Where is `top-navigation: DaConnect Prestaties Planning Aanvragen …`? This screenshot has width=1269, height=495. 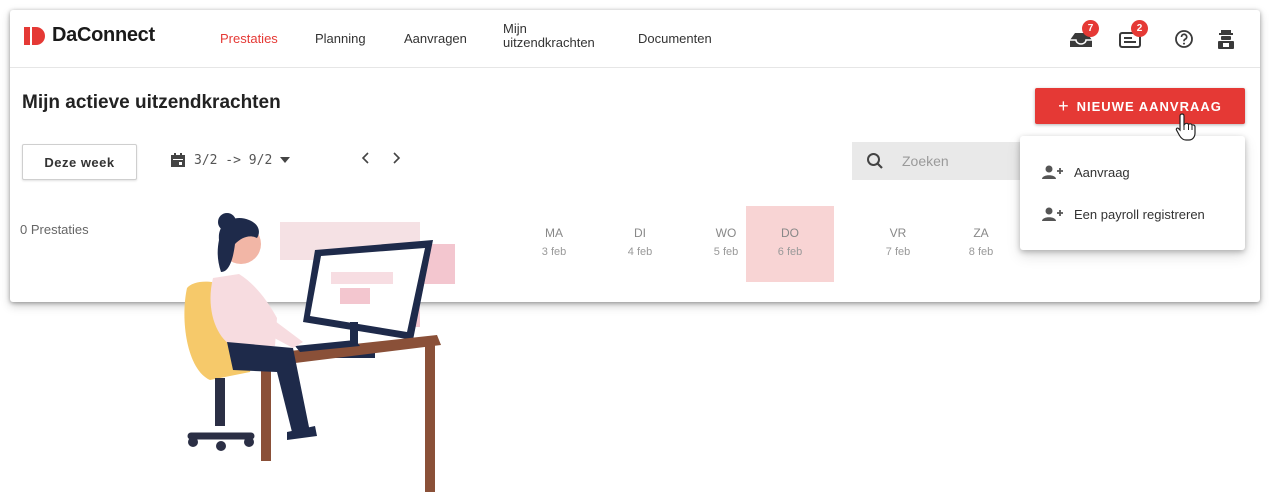
top-navigation: DaConnect Prestaties Planning Aanvragen … is located at coordinates (635, 39).